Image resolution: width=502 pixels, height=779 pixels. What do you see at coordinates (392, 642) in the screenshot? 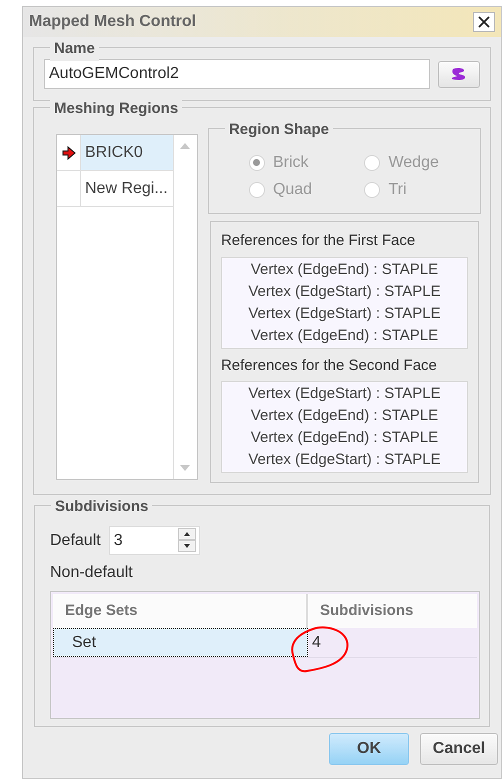
I see `table-cell: 4` at bounding box center [392, 642].